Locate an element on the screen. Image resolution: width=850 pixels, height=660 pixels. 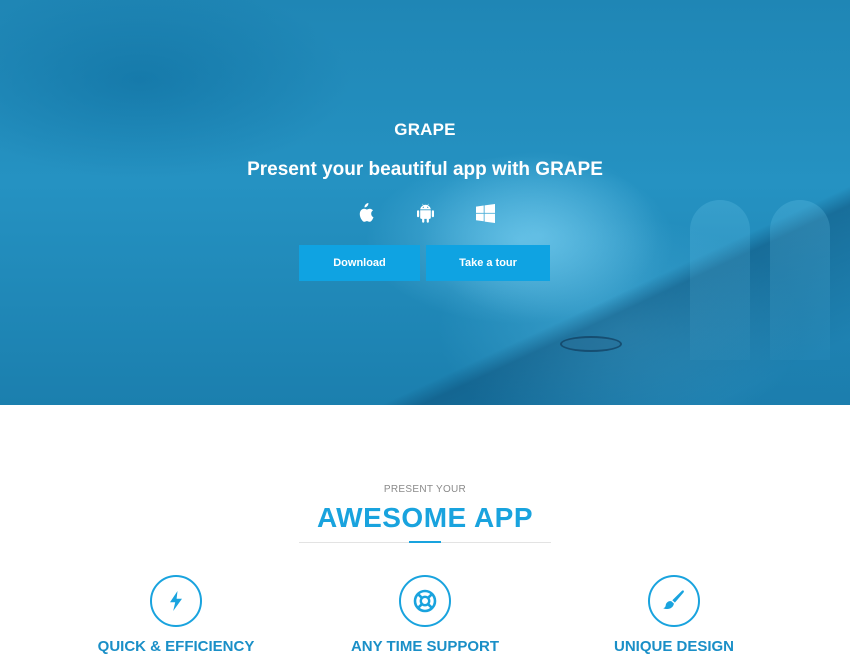
section-kicker: PRESENT YOUR is located at coordinates (425, 489).